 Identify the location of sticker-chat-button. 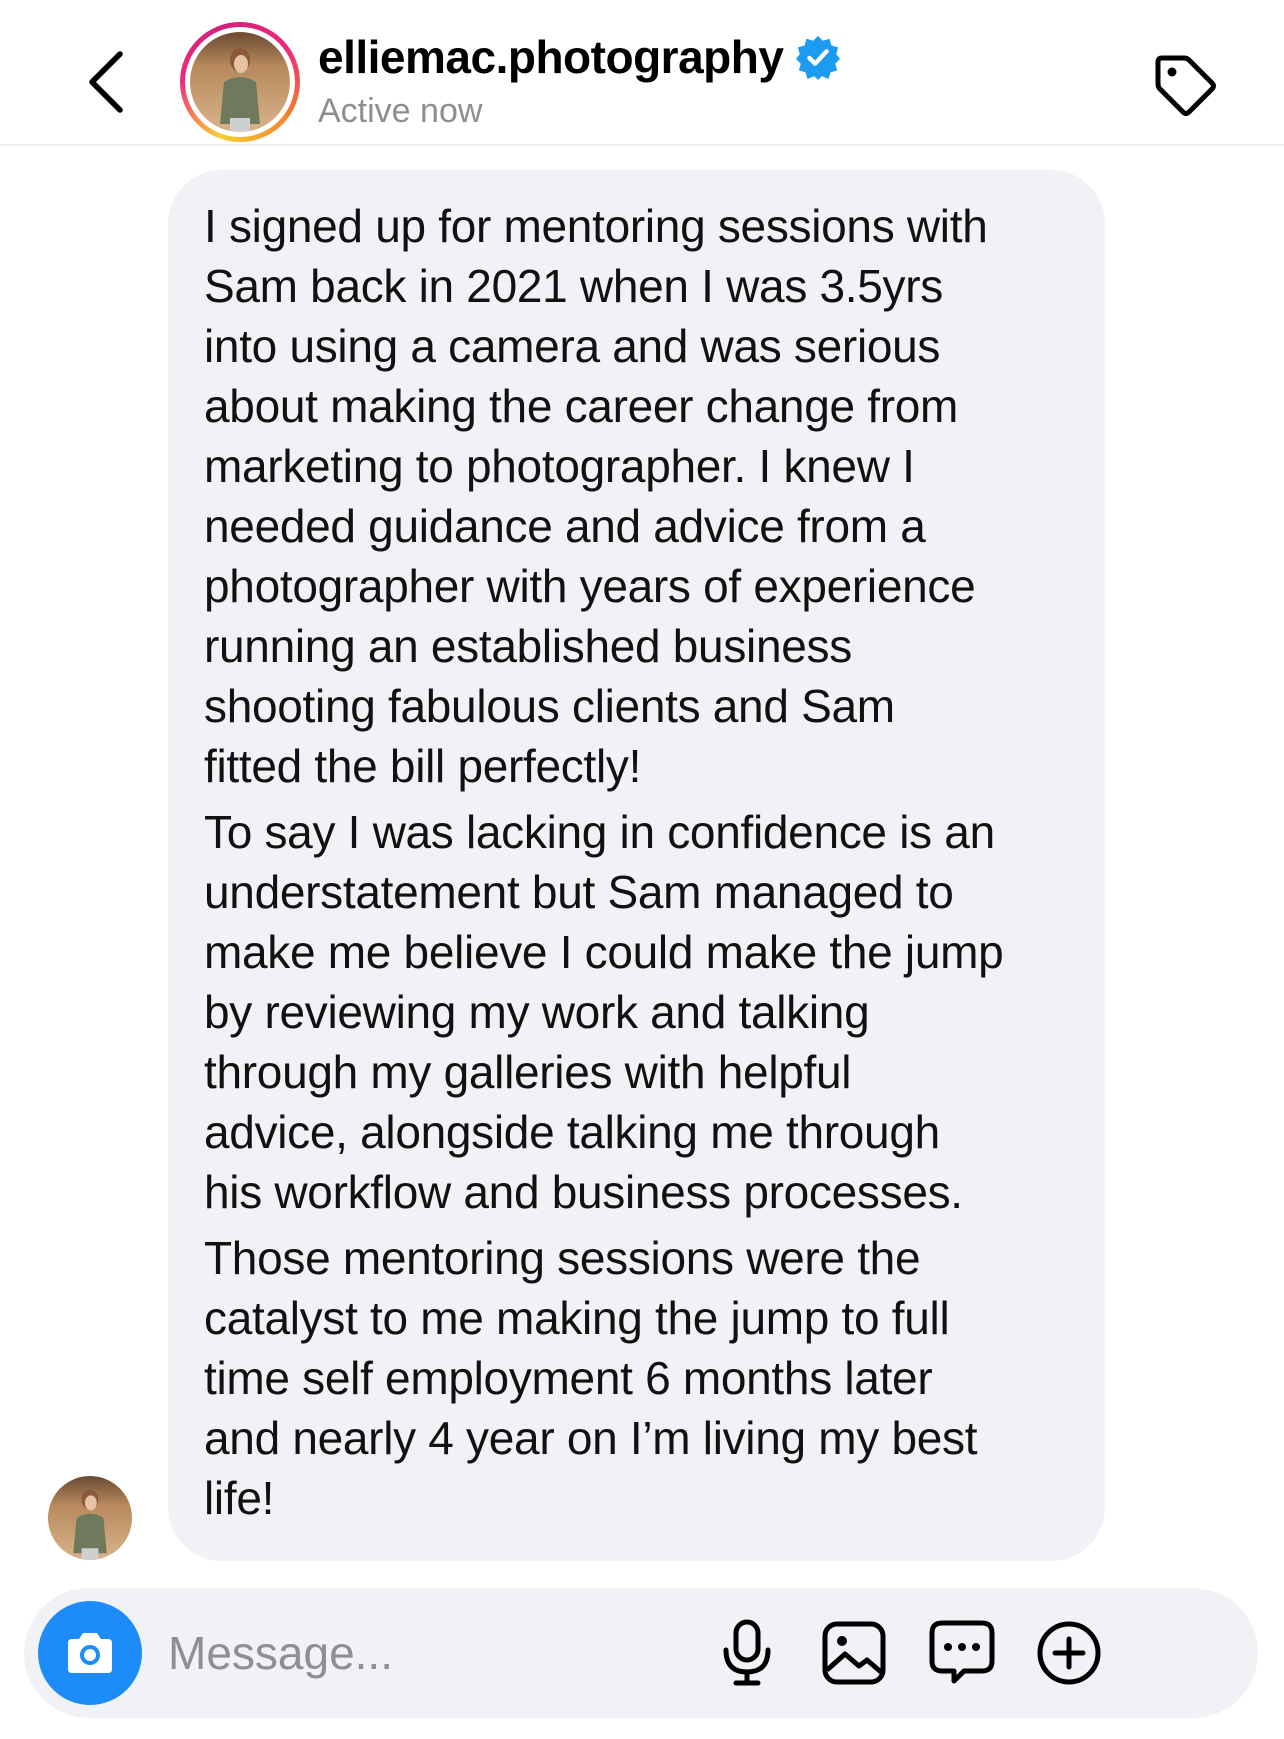
(962, 1653).